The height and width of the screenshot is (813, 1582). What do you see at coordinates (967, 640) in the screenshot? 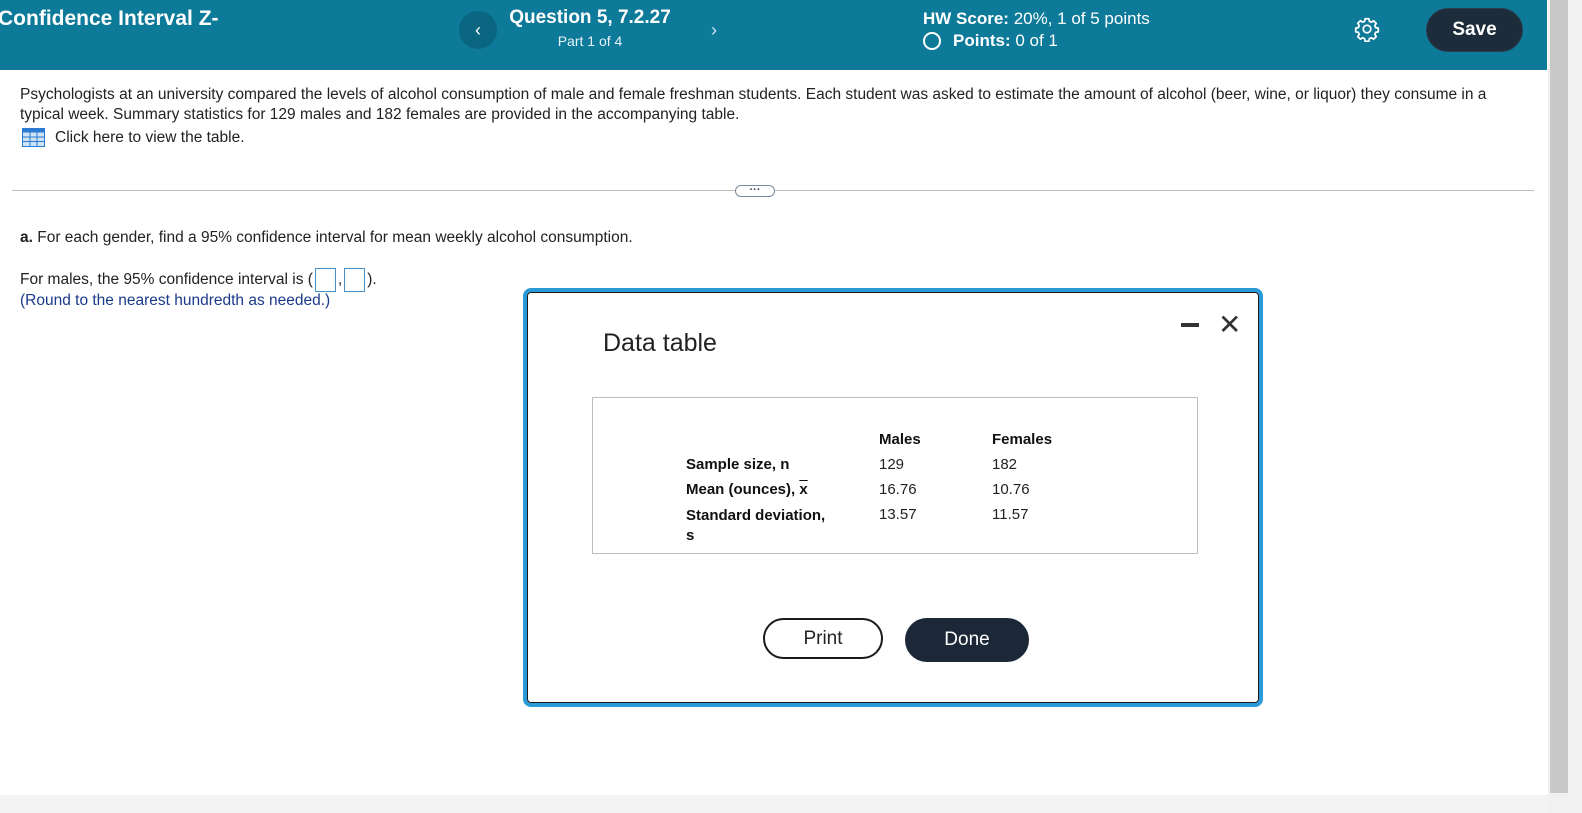
I see `done-button: Done` at bounding box center [967, 640].